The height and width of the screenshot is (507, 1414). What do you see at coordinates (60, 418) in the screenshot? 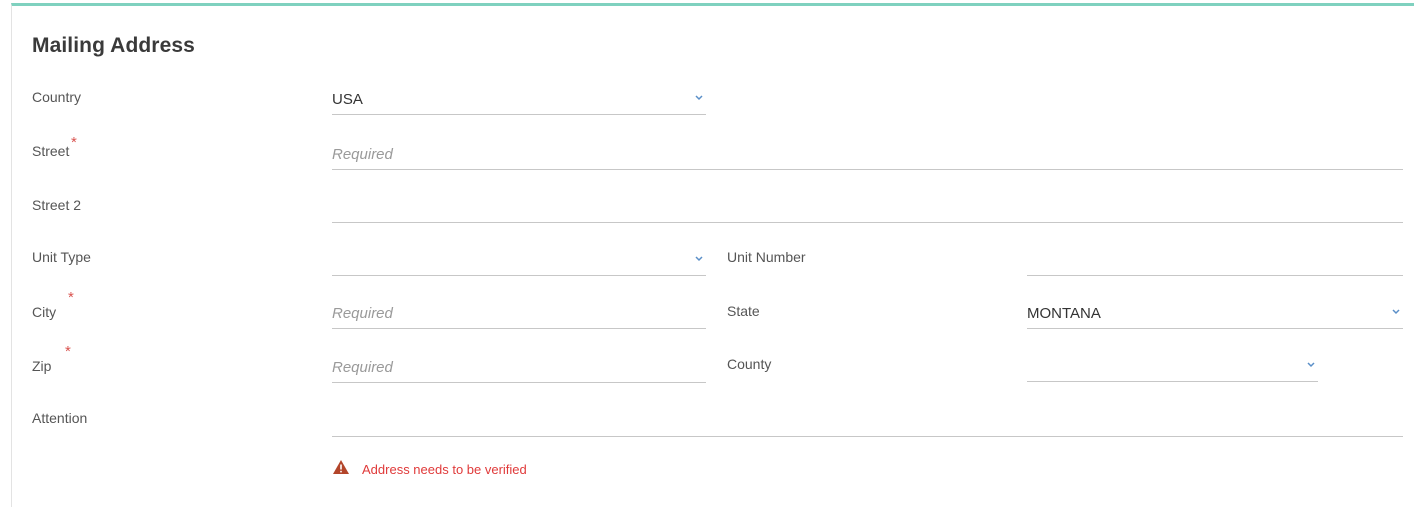
I see `attention-label: Attention` at bounding box center [60, 418].